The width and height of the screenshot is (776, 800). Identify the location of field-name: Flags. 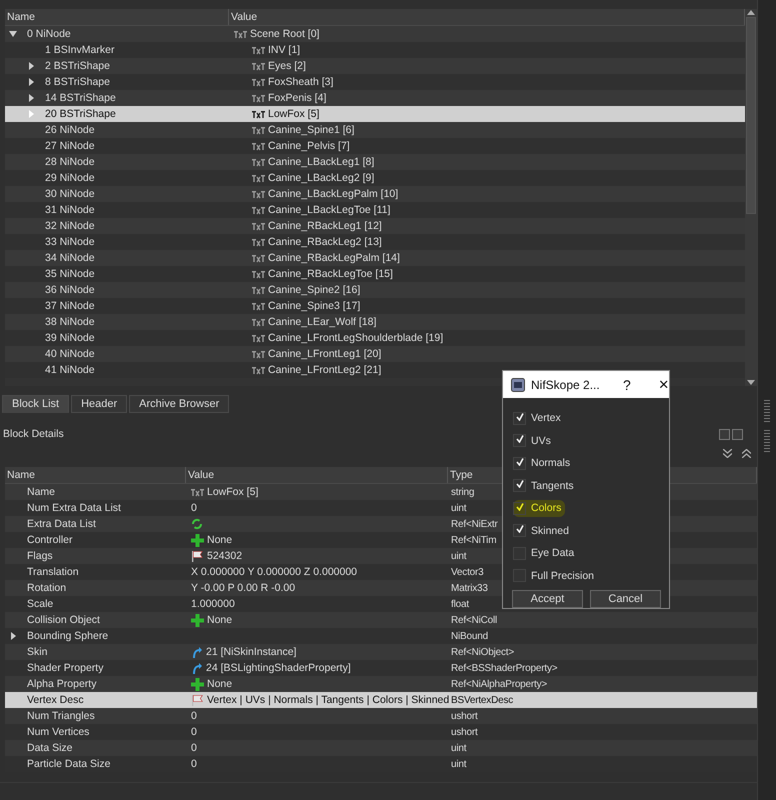
(40, 556).